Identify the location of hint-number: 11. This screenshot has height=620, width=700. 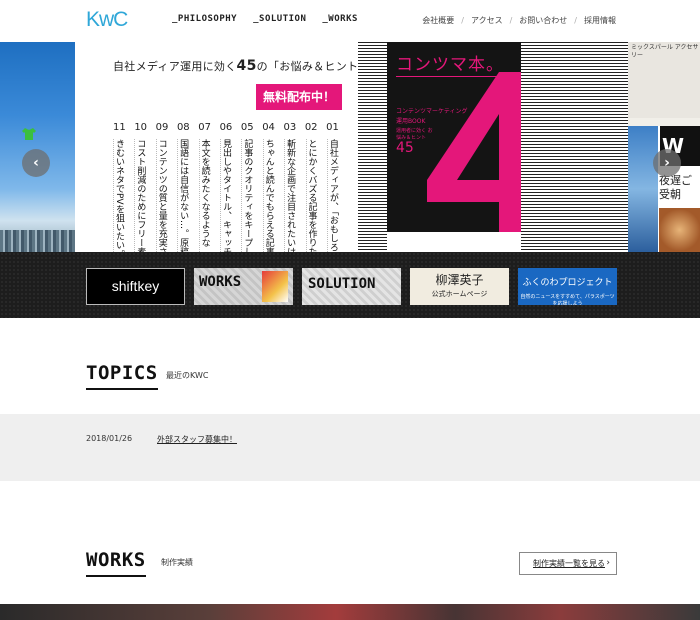
(119, 127).